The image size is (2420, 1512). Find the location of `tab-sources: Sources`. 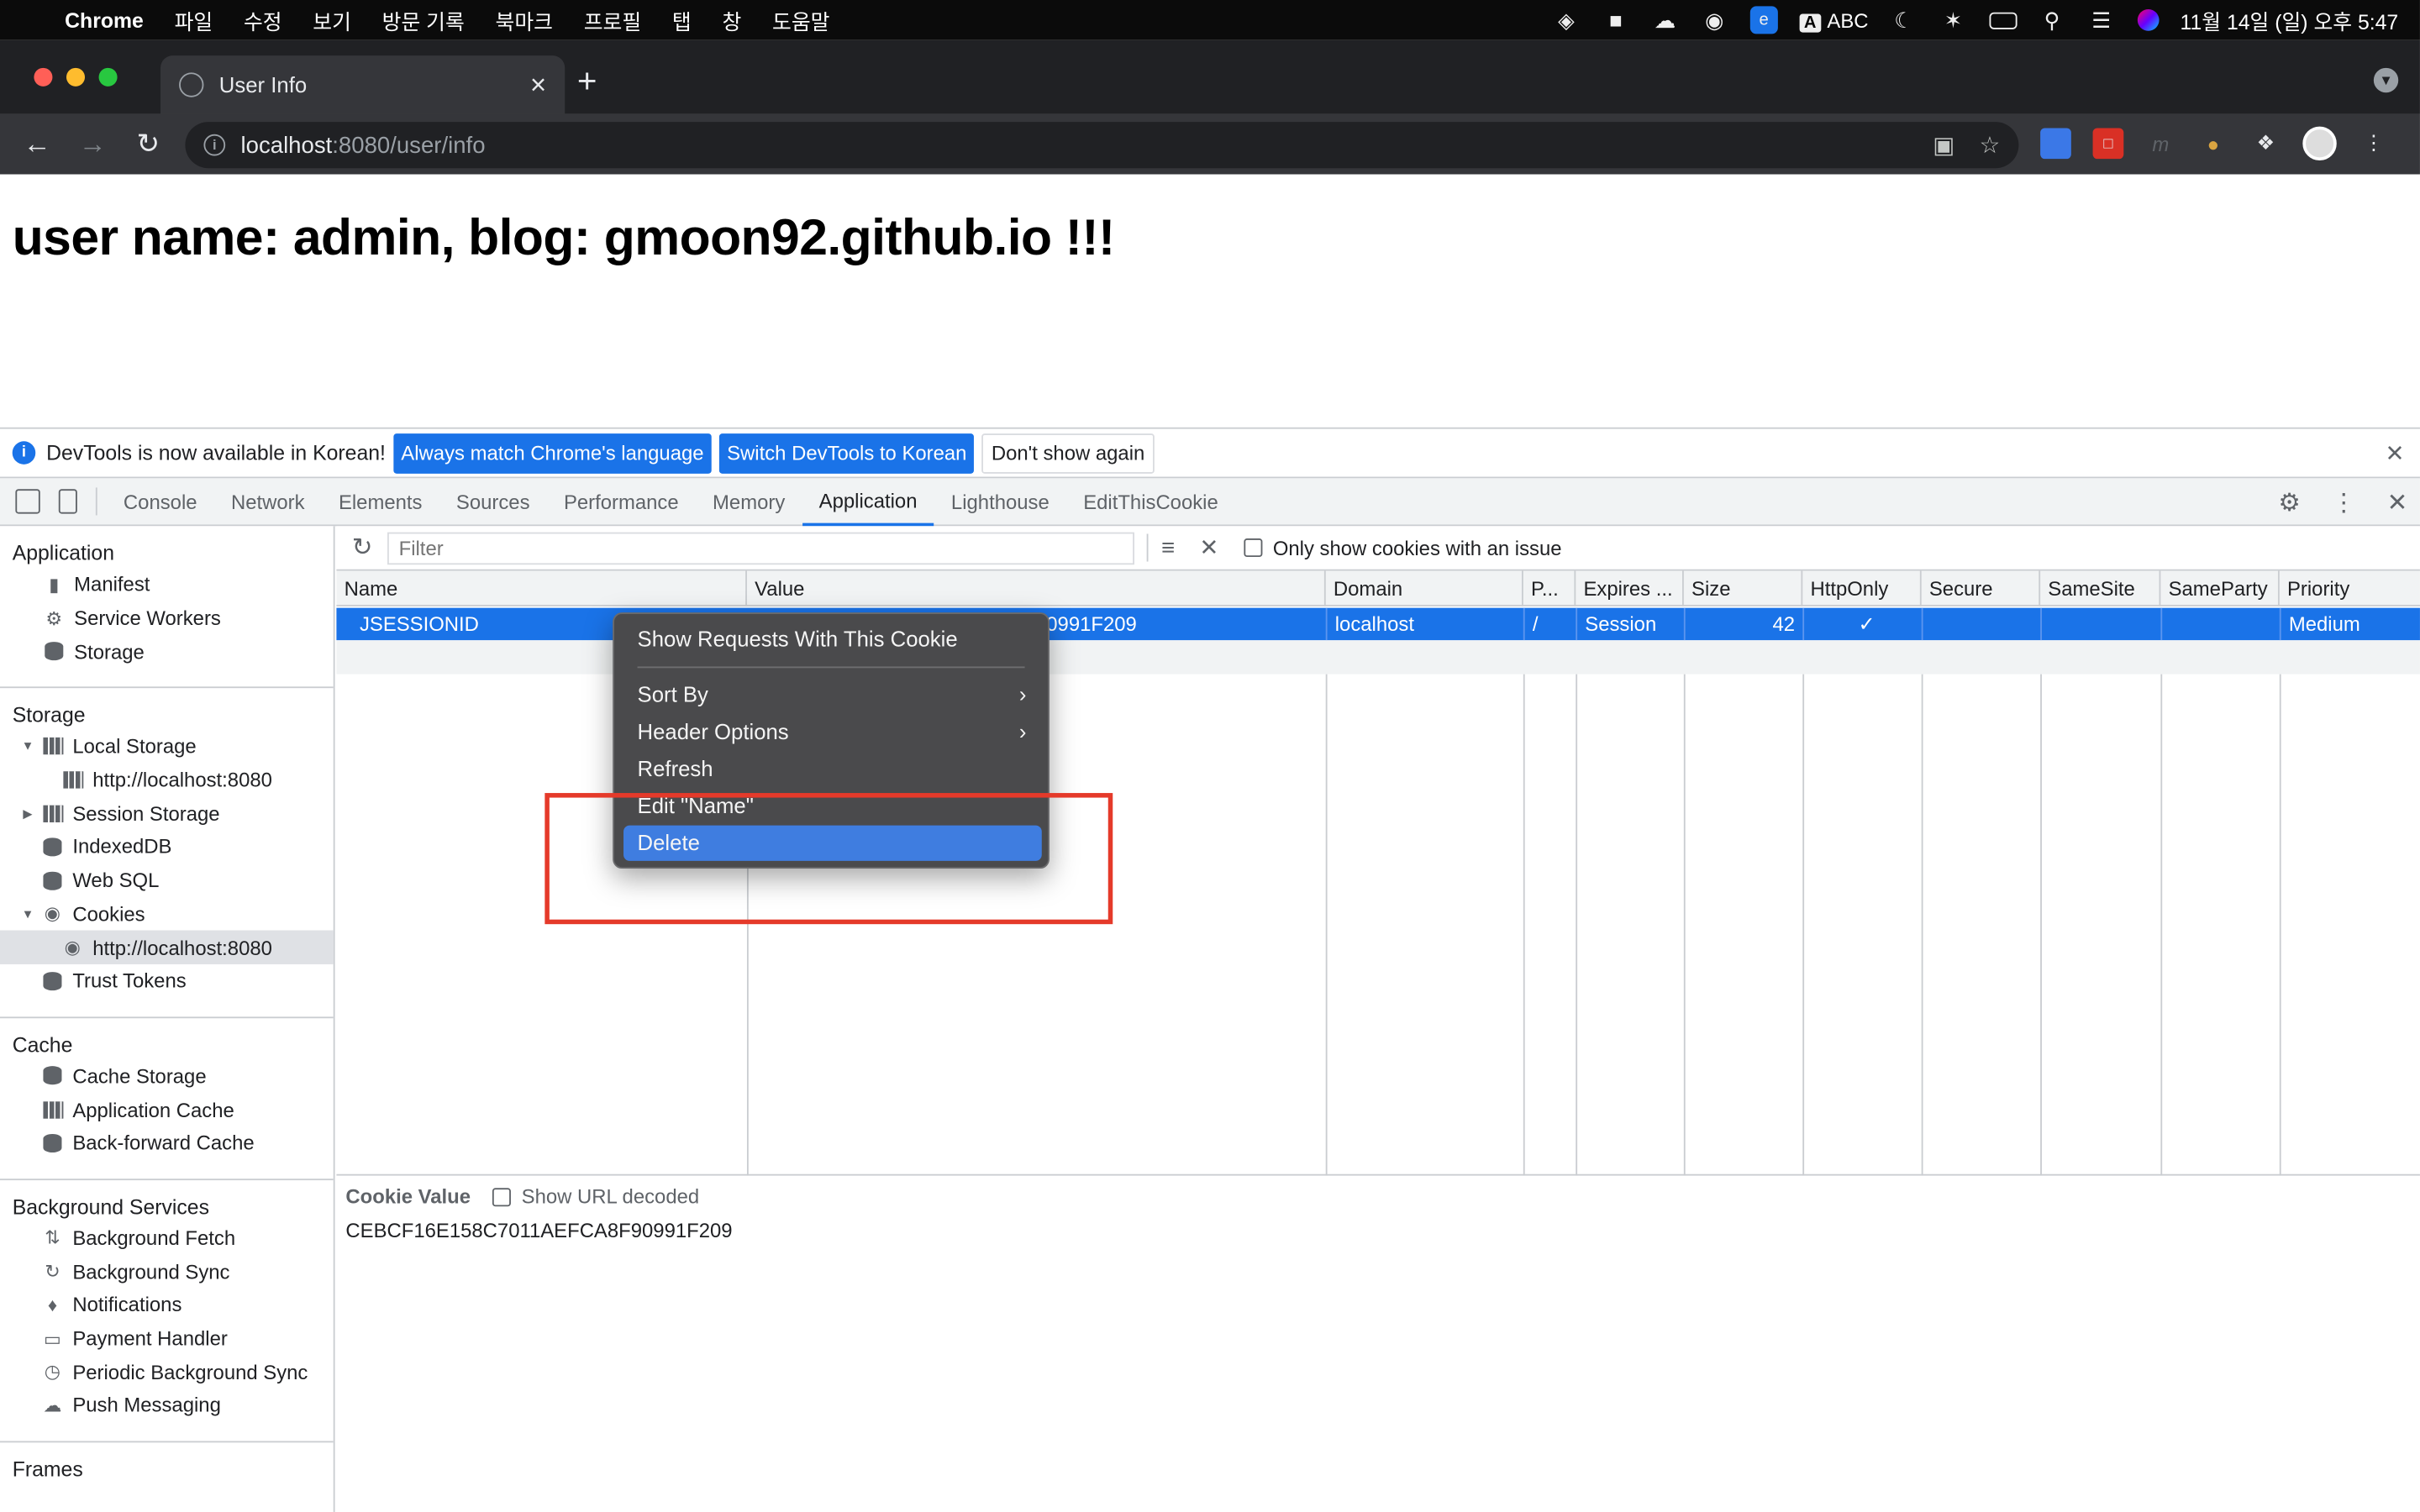

tab-sources: Sources is located at coordinates (493, 501).